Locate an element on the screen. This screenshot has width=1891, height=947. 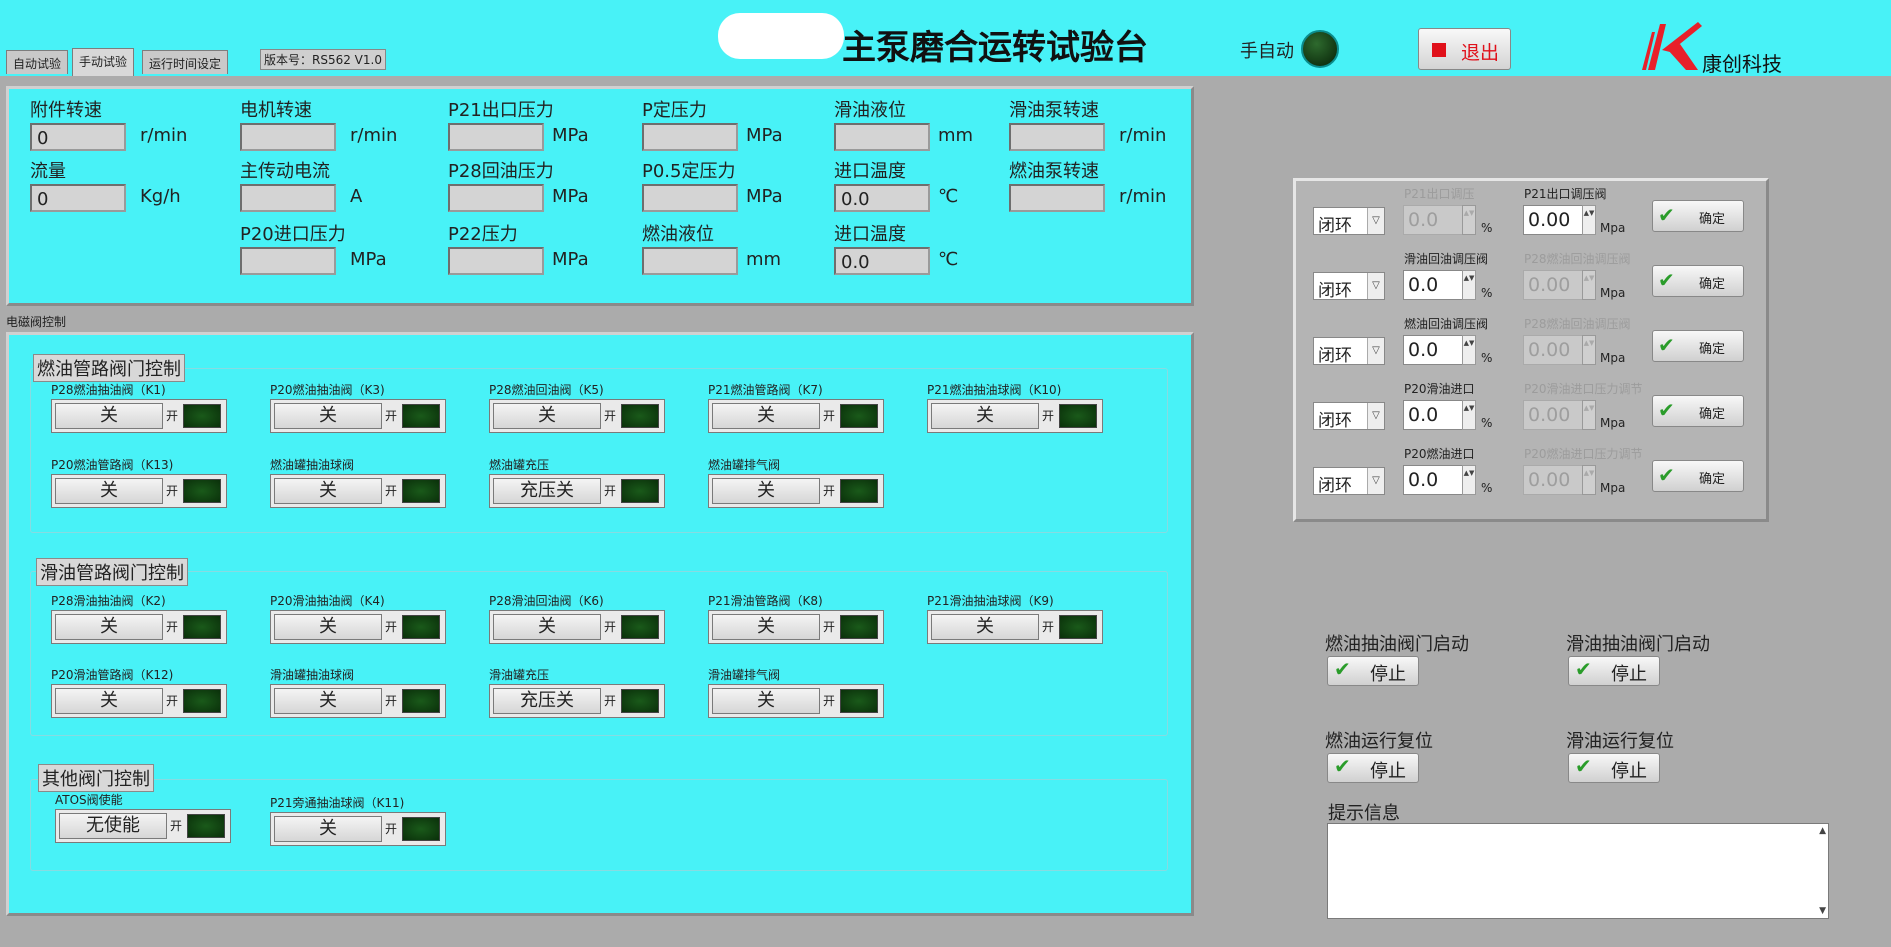
regulator-label: P20滑油进口 is located at coordinates (1439, 389).